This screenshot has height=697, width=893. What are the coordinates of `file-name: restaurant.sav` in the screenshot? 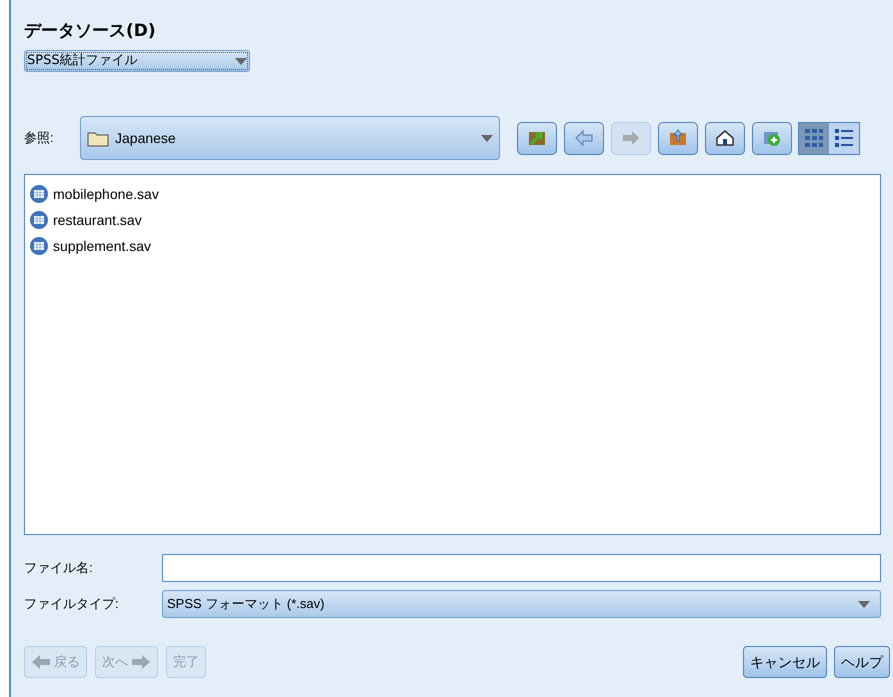 It's located at (97, 220).